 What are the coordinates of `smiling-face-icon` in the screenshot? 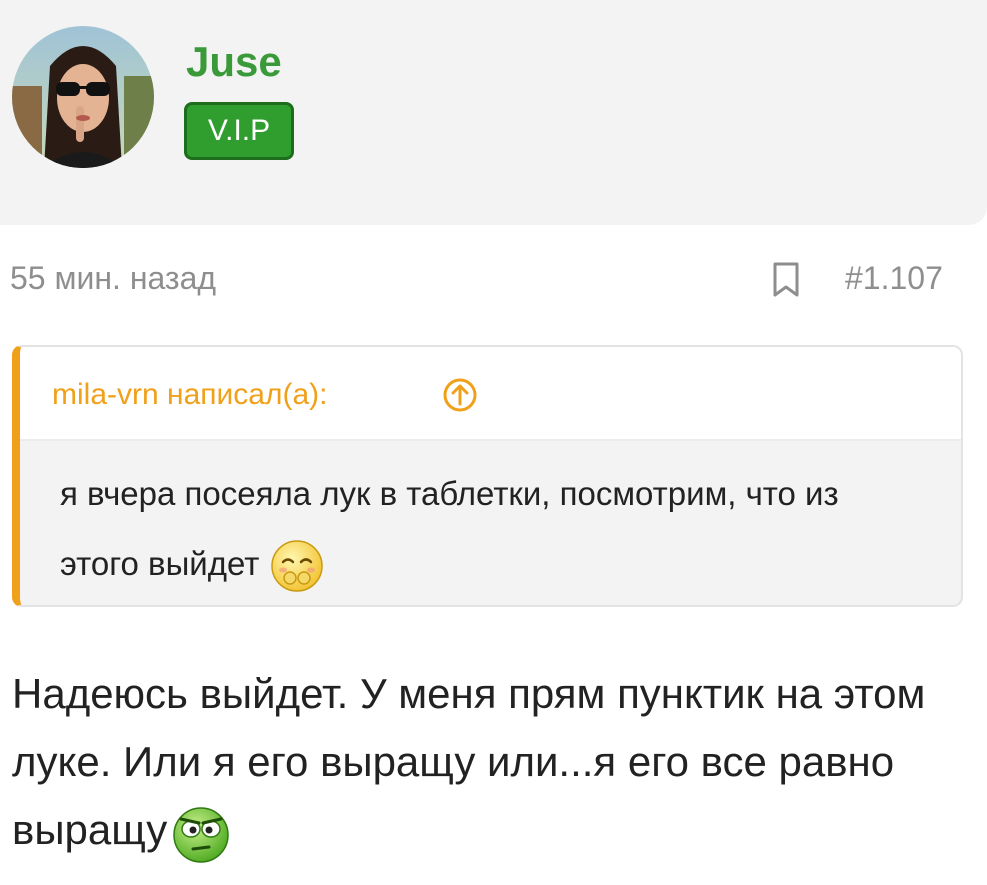 It's located at (297, 566).